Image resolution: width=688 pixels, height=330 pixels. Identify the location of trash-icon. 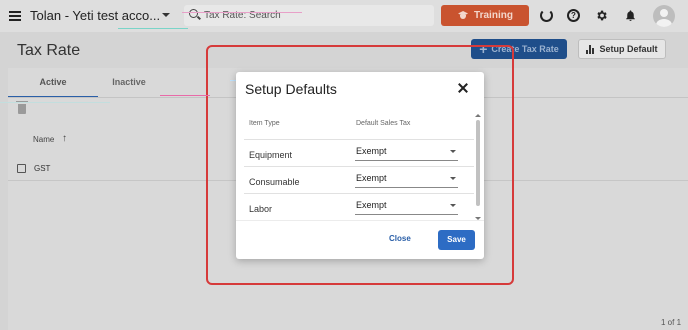
(22, 107).